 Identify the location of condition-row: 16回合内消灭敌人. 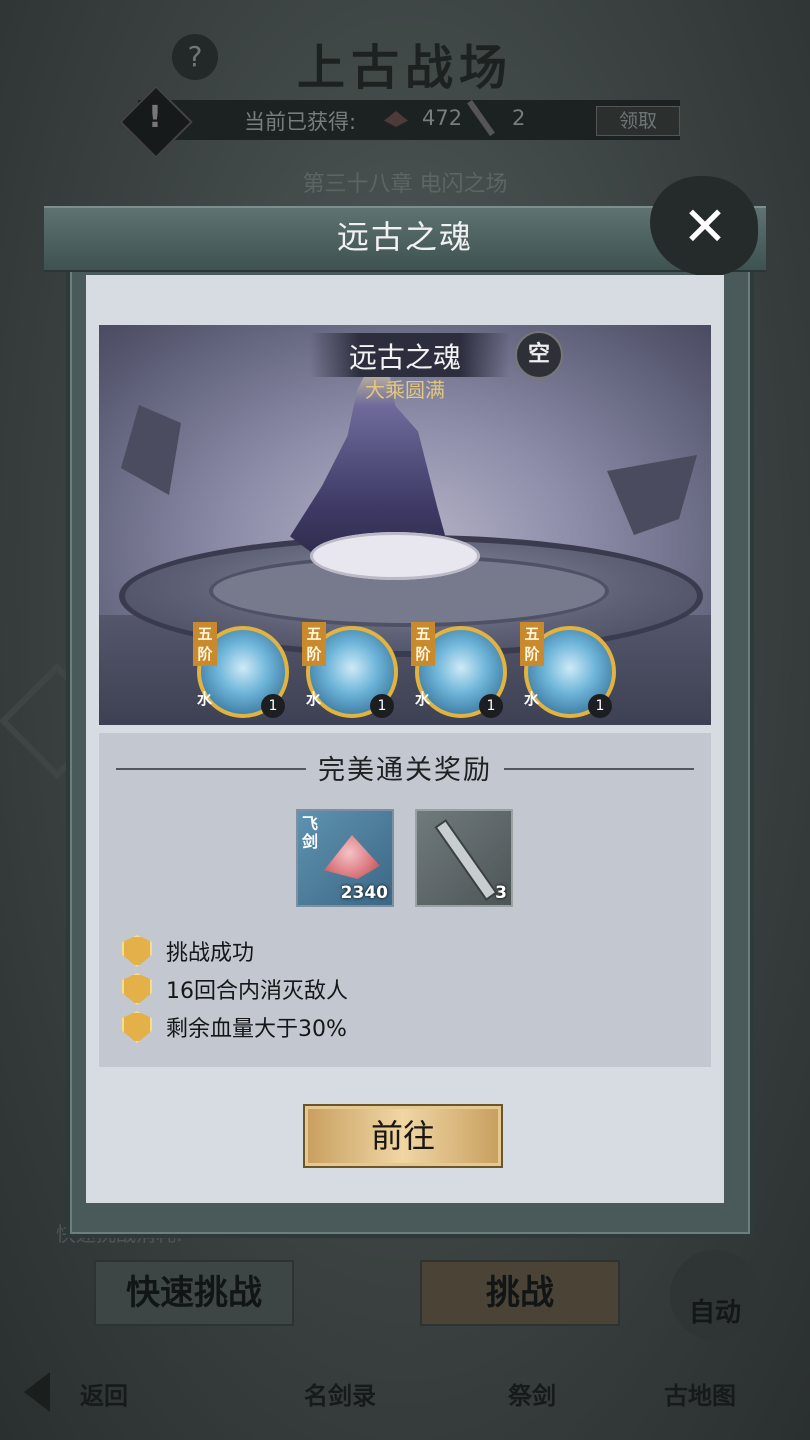
(235, 989).